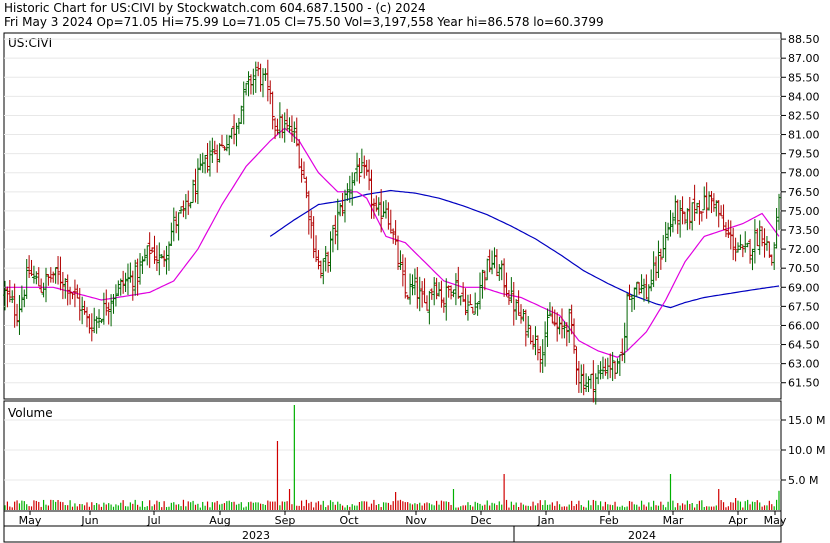  What do you see at coordinates (673, 520) in the screenshot?
I see `month-label: Mar` at bounding box center [673, 520].